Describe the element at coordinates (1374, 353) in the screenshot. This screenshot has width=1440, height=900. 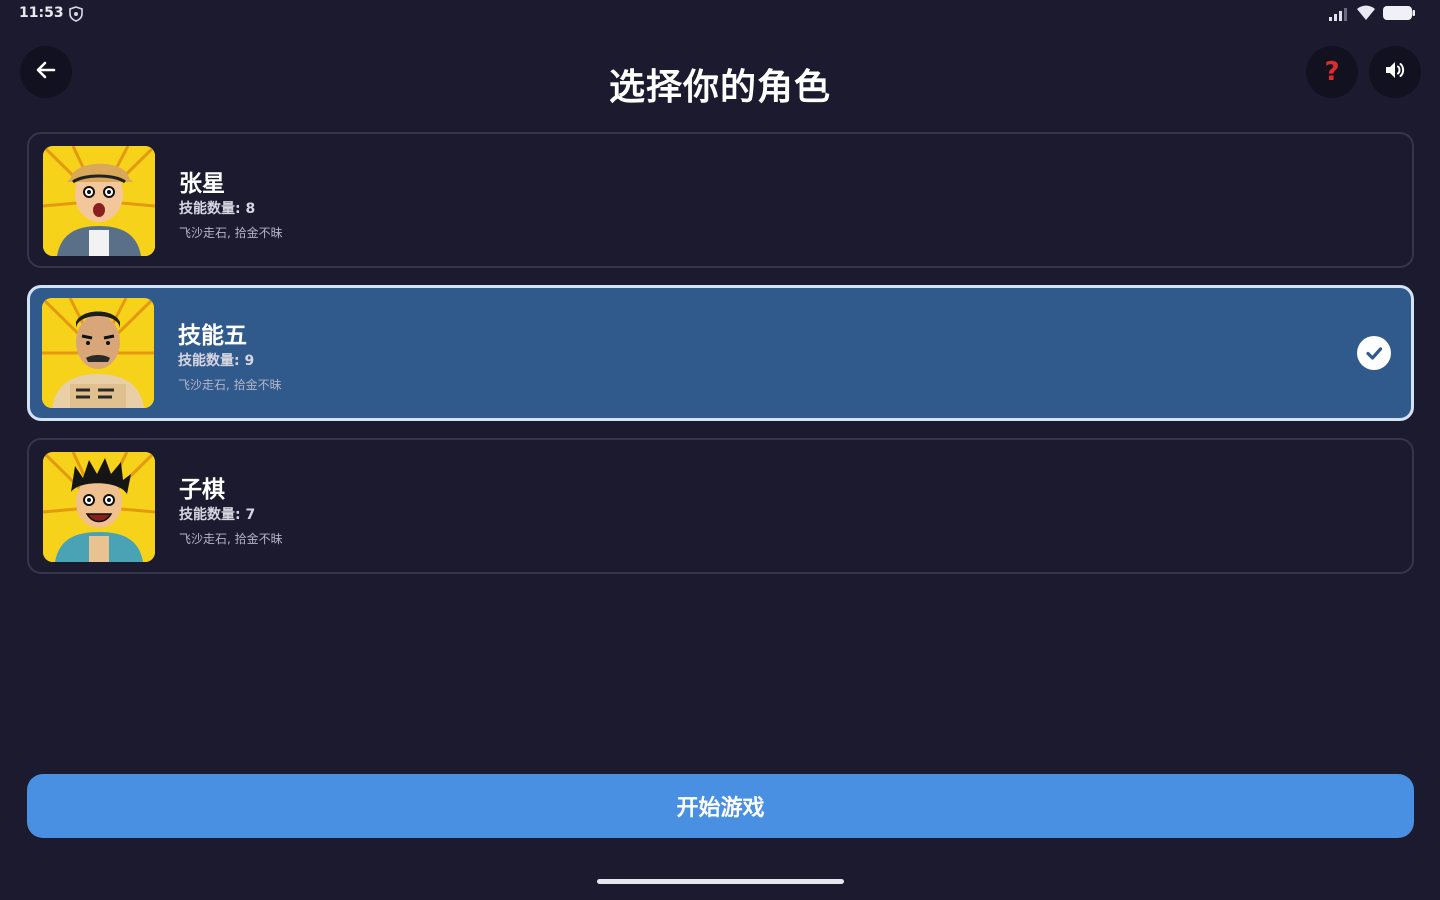
I see `selected-check-icon` at that location.